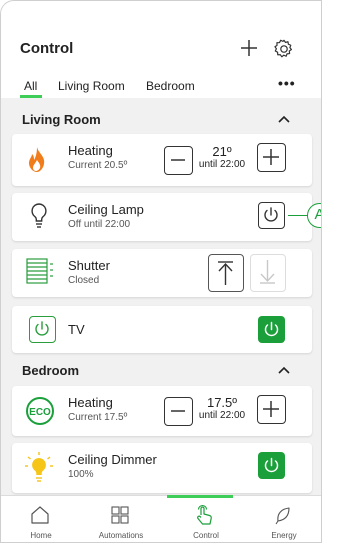  I want to click on setpoint-value: 21º, so click(222, 151).